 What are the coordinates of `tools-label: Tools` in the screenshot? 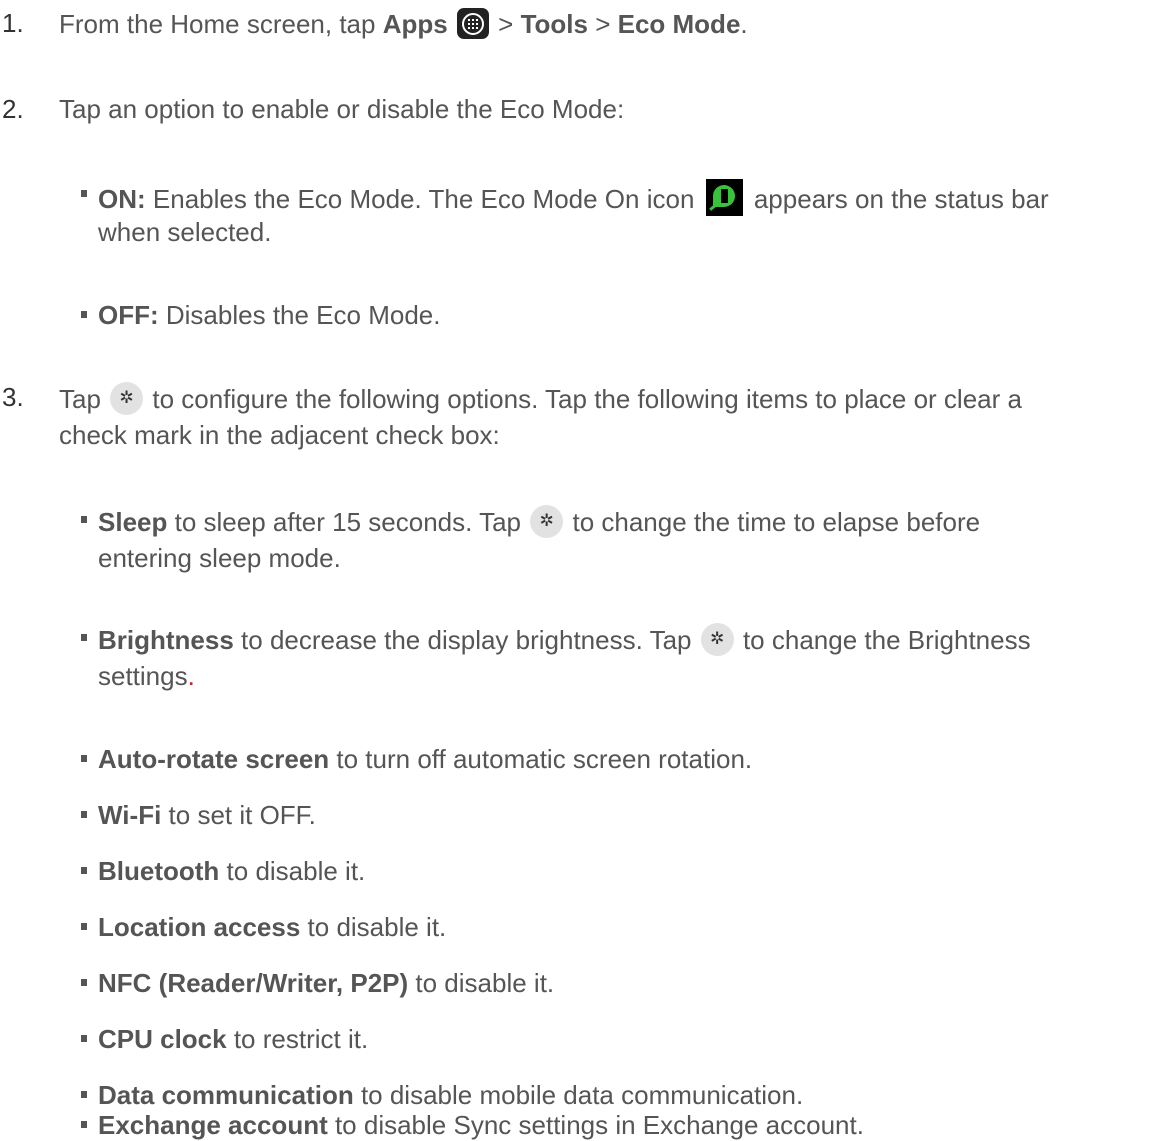 It's located at (554, 24).